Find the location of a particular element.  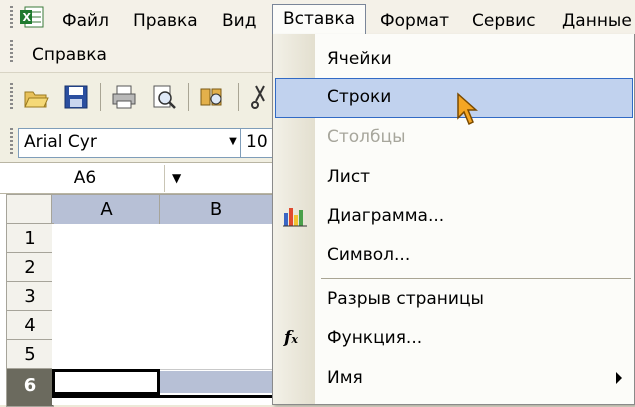

formula-bar: A6 ▼ is located at coordinates (155, 178).